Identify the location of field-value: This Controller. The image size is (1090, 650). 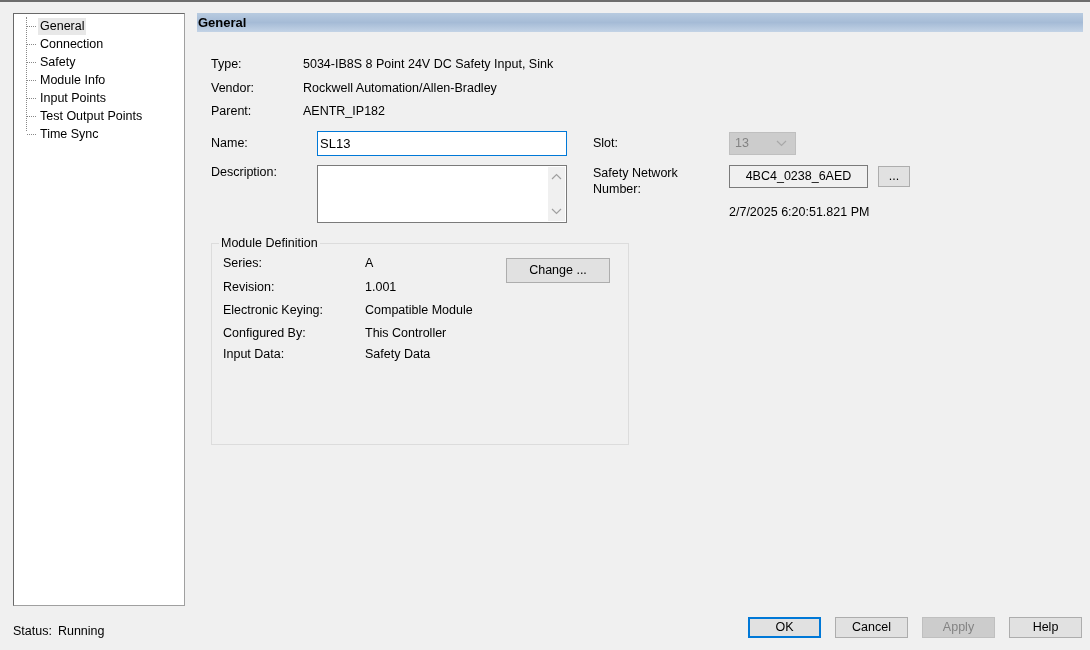
(406, 333).